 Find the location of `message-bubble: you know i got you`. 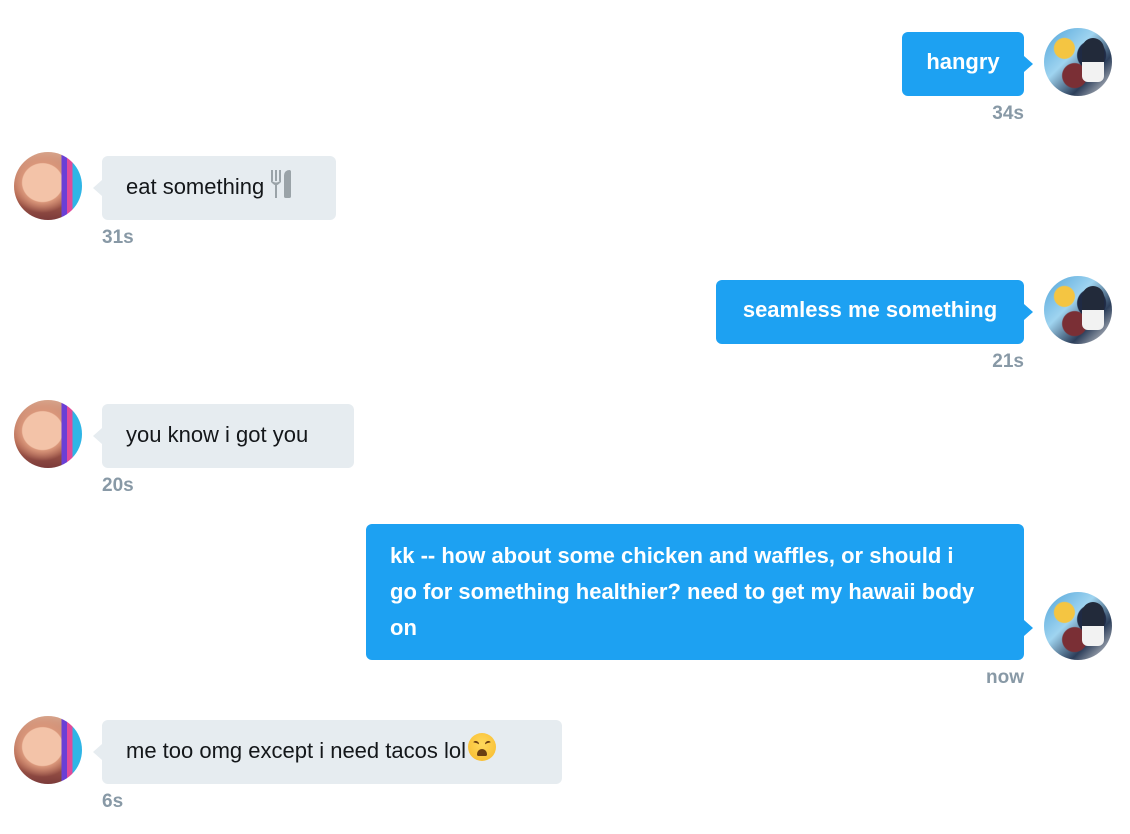

message-bubble: you know i got you is located at coordinates (228, 436).